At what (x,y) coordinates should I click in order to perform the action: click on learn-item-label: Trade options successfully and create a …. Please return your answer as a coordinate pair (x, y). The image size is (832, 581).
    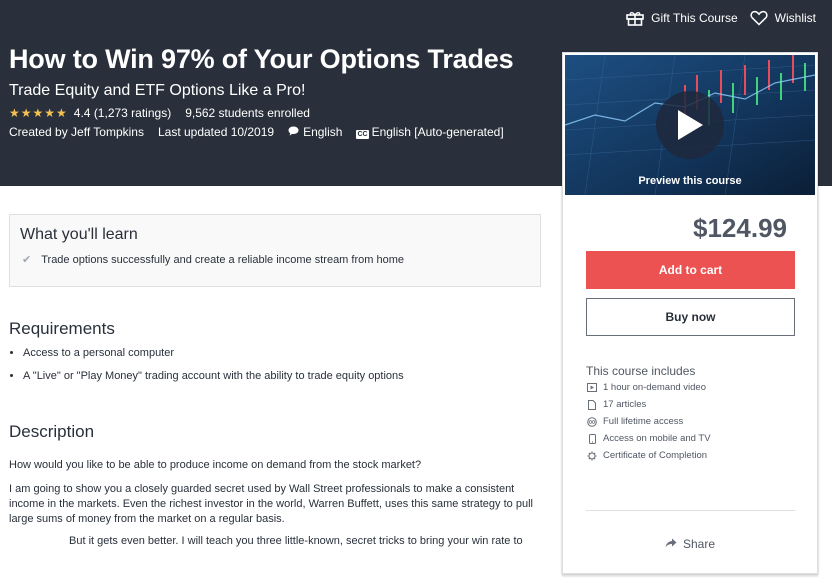
    Looking at the image, I should click on (222, 259).